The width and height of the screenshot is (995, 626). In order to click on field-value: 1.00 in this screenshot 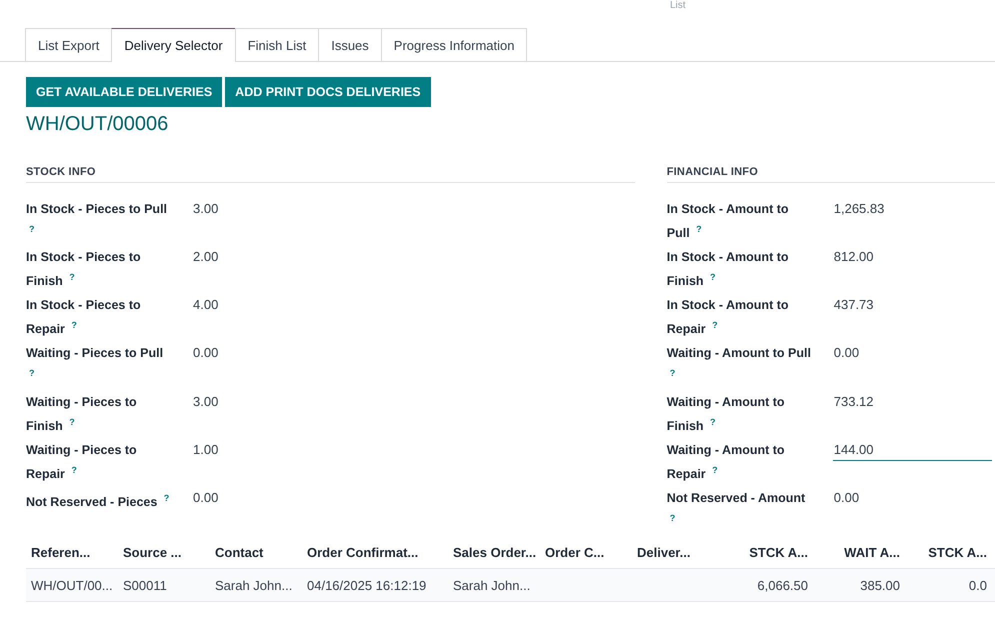, I will do `click(205, 449)`.